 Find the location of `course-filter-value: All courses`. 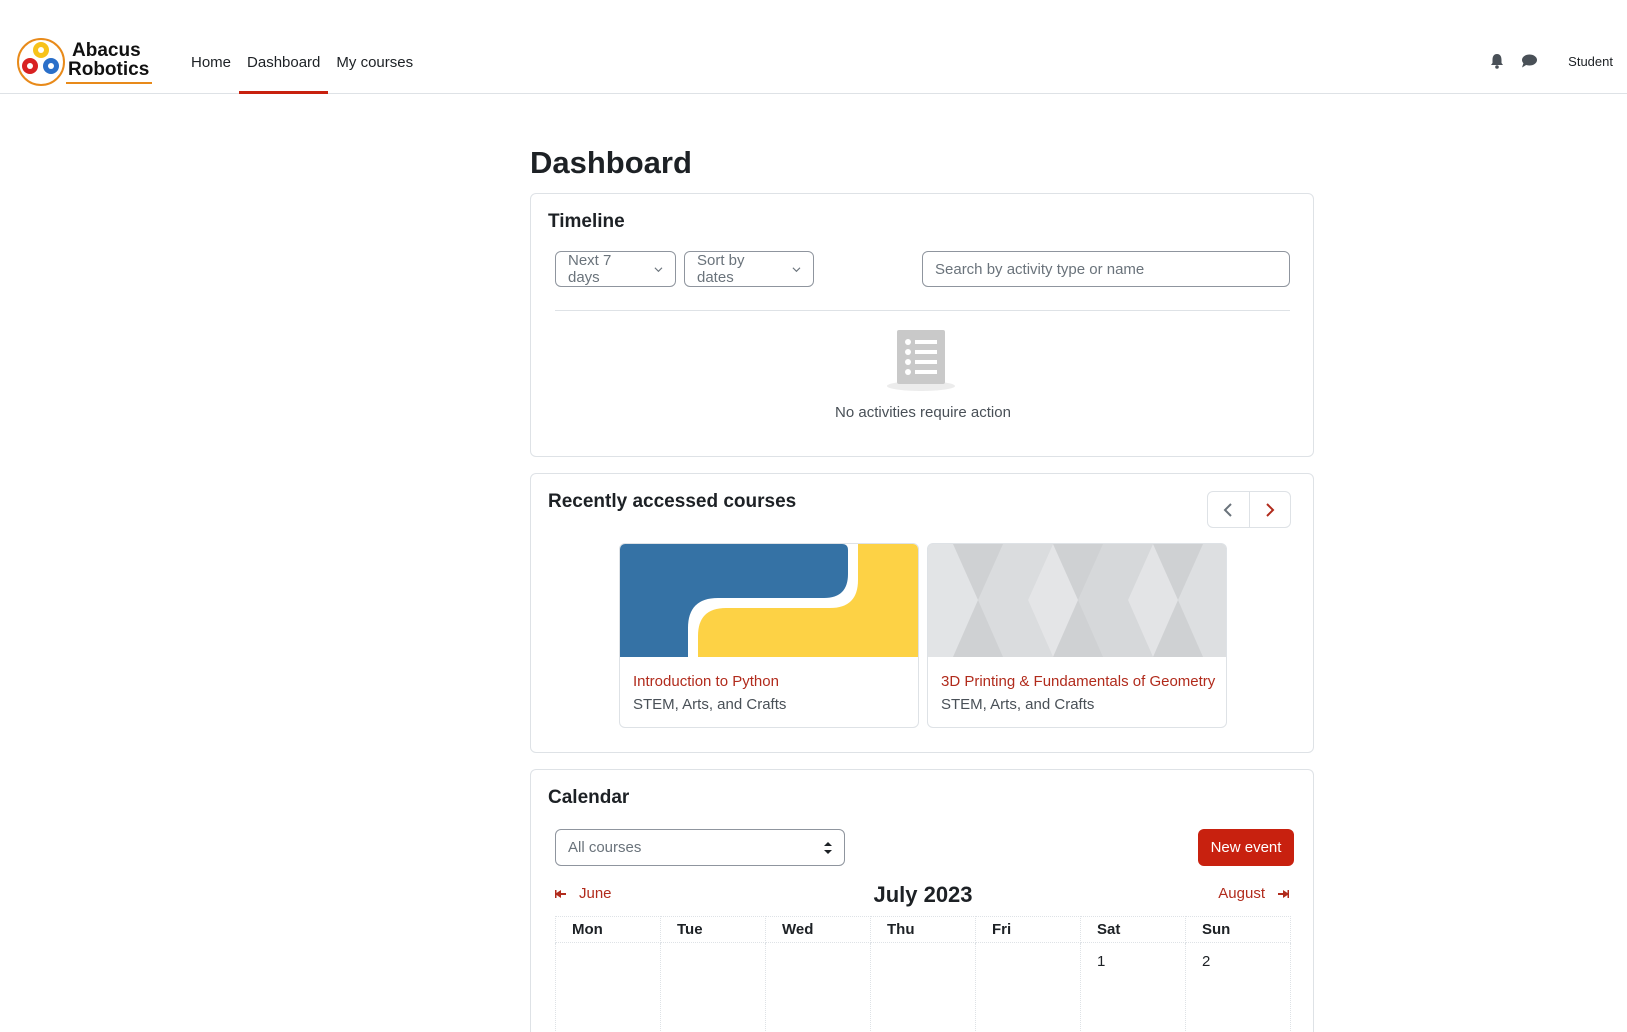

course-filter-value: All courses is located at coordinates (605, 847).